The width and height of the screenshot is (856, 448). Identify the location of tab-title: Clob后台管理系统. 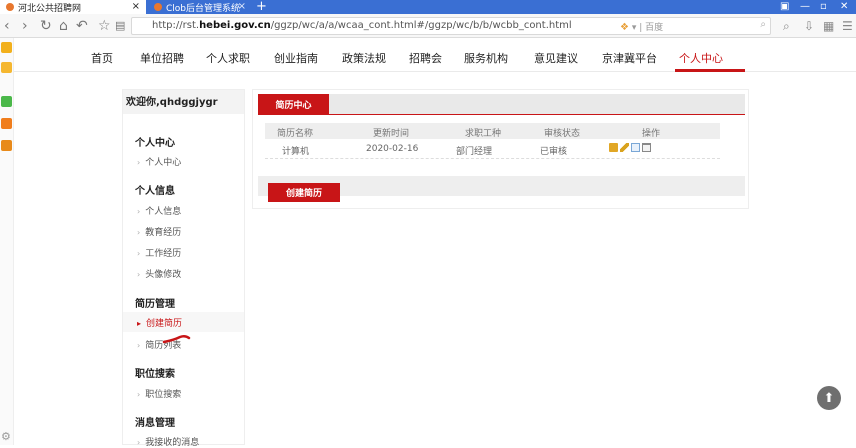
(203, 8).